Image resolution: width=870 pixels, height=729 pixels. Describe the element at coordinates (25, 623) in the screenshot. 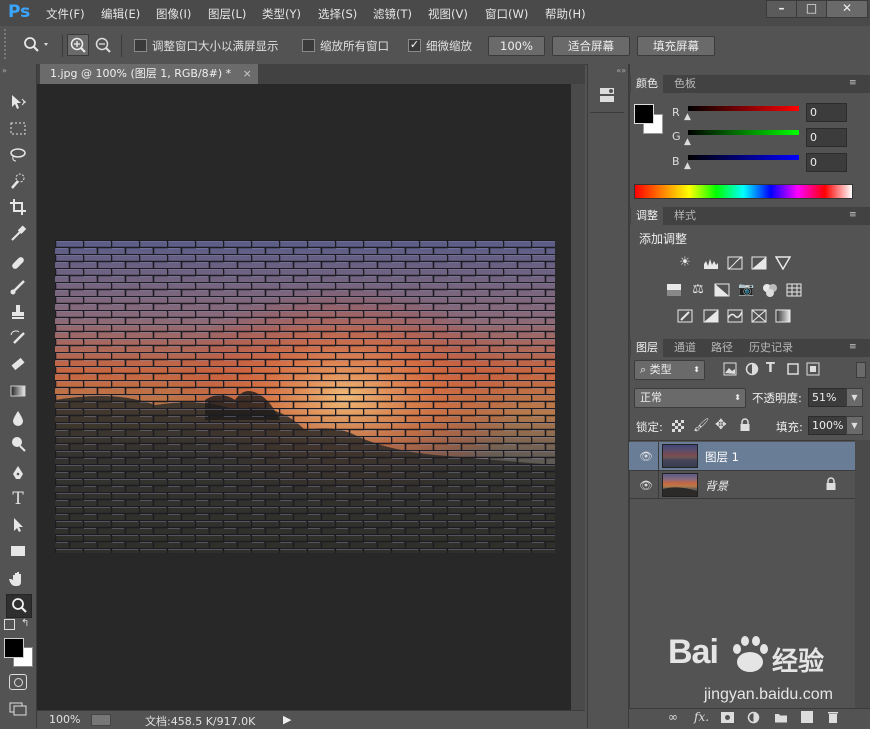

I see `swap-colors-icon: ↰` at that location.